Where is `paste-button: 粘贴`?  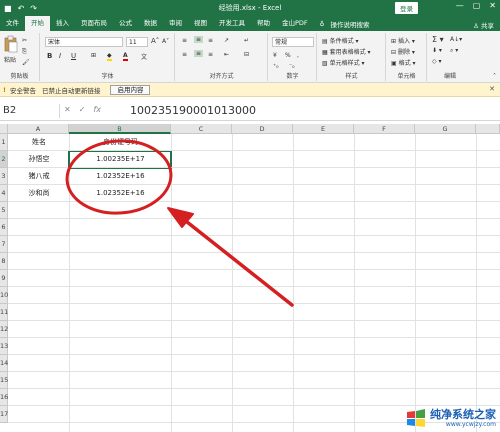 paste-button: 粘贴 is located at coordinates (11, 49).